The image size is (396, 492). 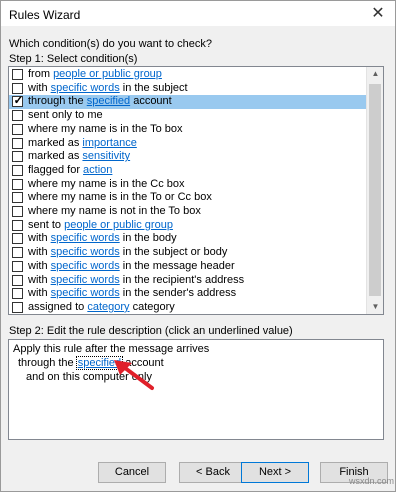 I want to click on condition-label: assigned to category category, so click(x=101, y=307).